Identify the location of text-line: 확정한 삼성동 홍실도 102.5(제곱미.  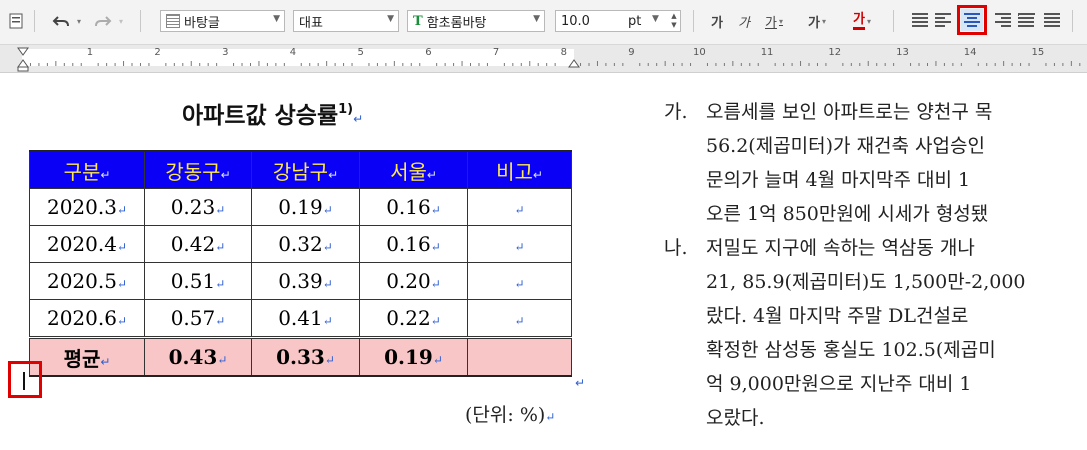
(851, 350).